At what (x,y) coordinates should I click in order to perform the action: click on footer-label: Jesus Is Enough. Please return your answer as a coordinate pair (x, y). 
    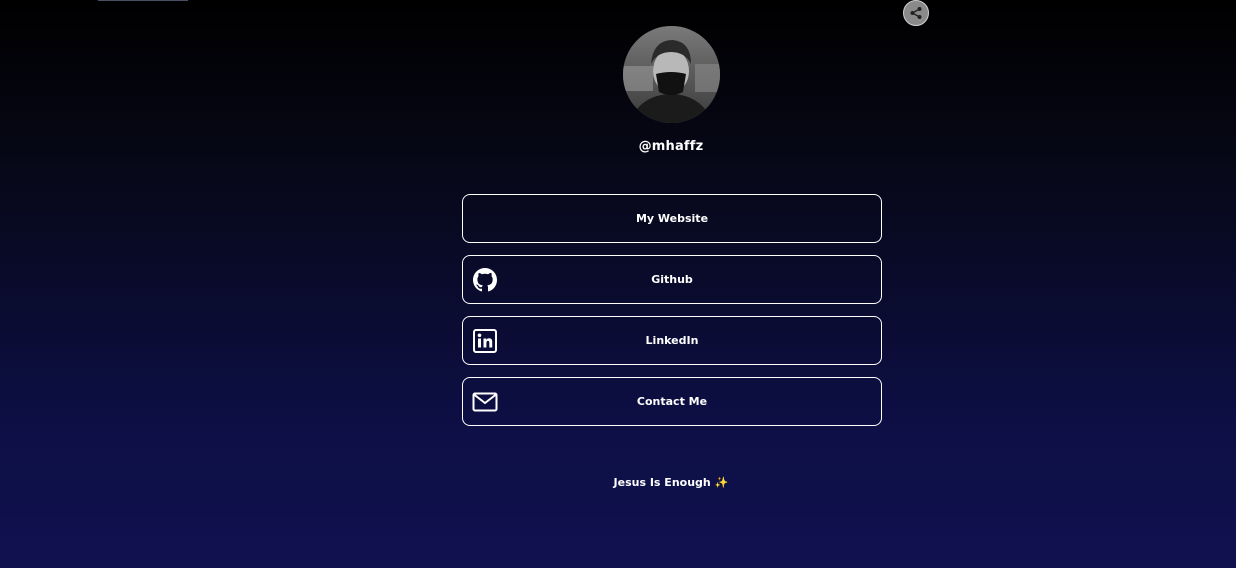
    Looking at the image, I should click on (662, 482).